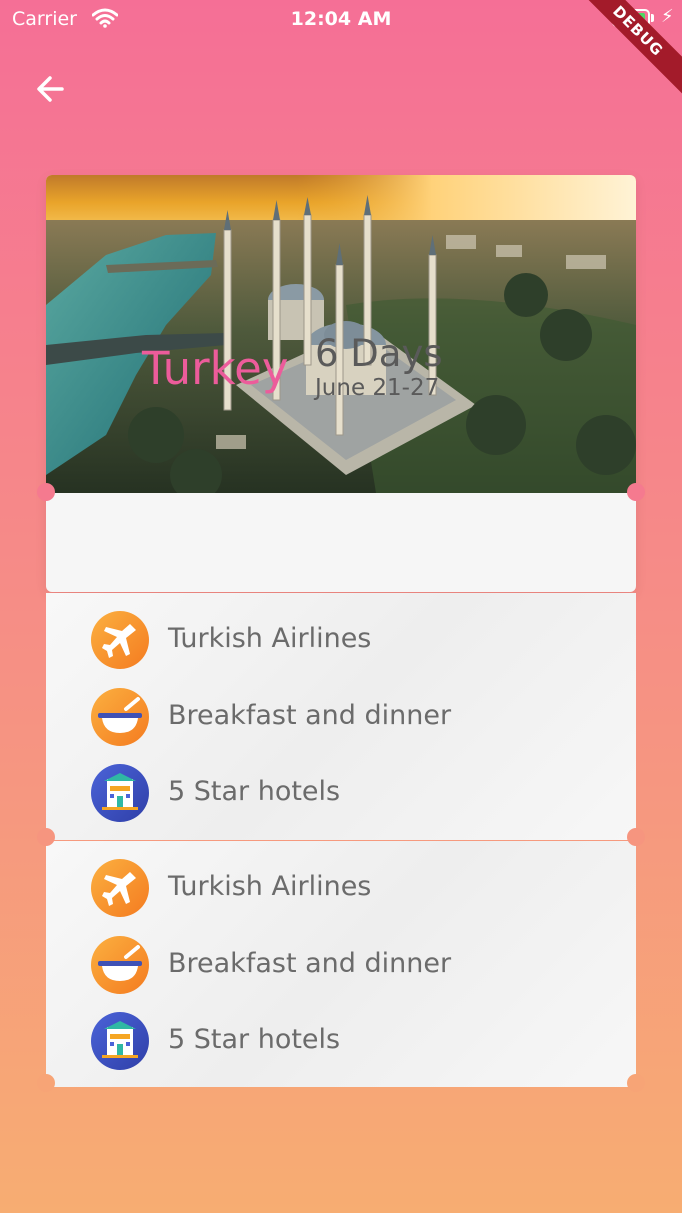  I want to click on trip-duration: 6 Days, so click(379, 353).